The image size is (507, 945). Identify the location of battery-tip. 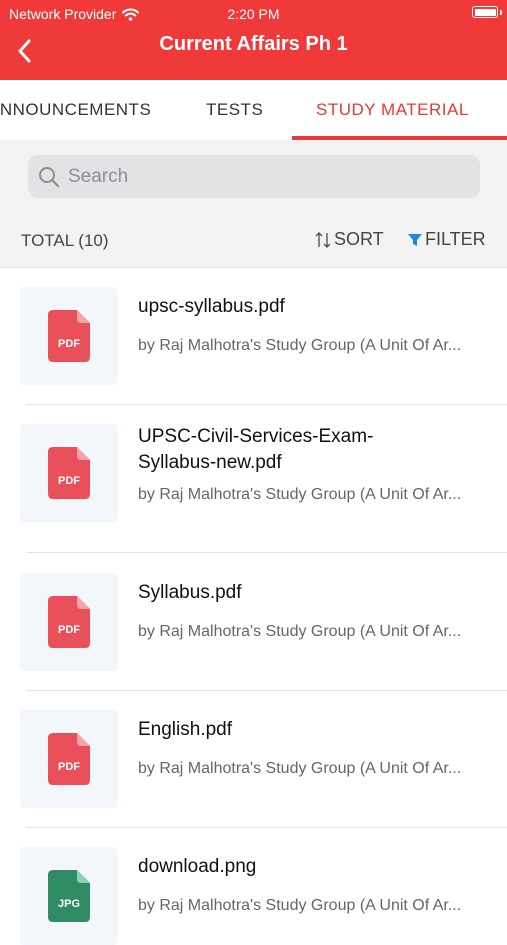
(501, 12).